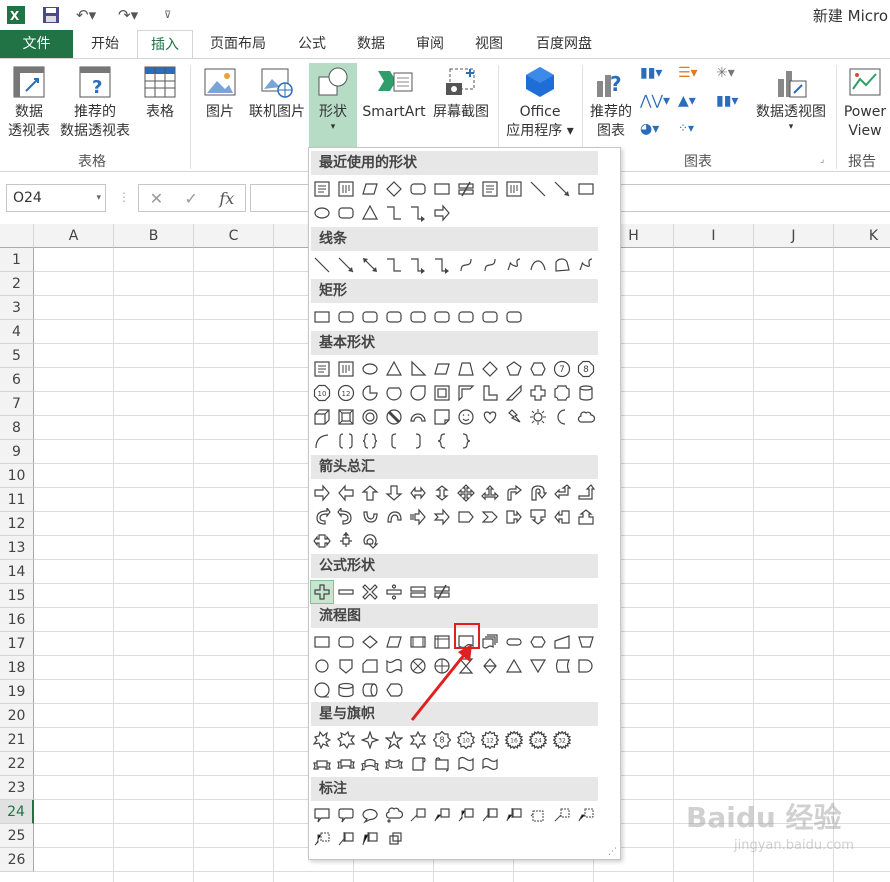  I want to click on no-symbol-shape-icon, so click(394, 417).